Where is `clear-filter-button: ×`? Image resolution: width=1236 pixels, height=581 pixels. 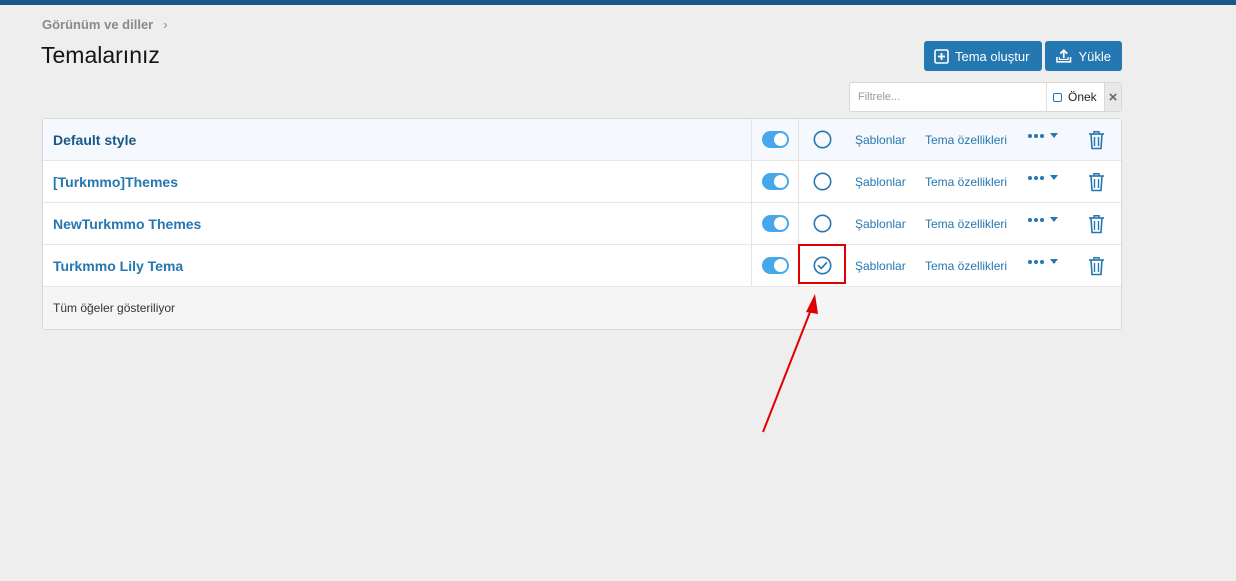 clear-filter-button: × is located at coordinates (1112, 97).